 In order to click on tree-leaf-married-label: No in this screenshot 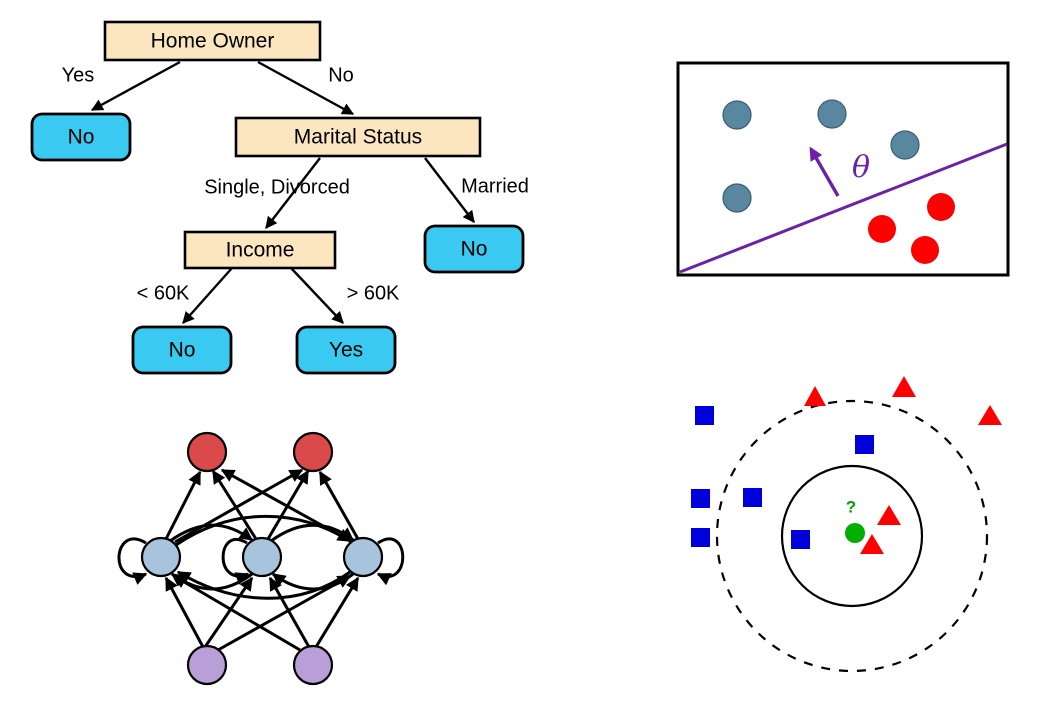, I will do `click(474, 249)`.